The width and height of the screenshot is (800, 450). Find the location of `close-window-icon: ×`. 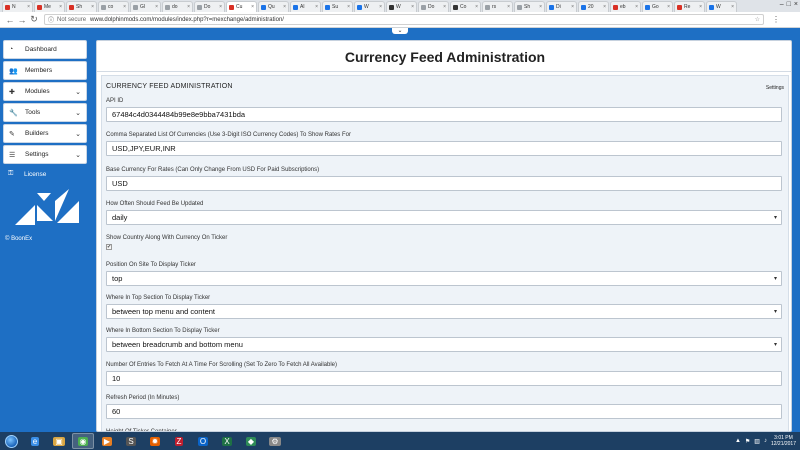

close-window-icon: × is located at coordinates (796, 4).